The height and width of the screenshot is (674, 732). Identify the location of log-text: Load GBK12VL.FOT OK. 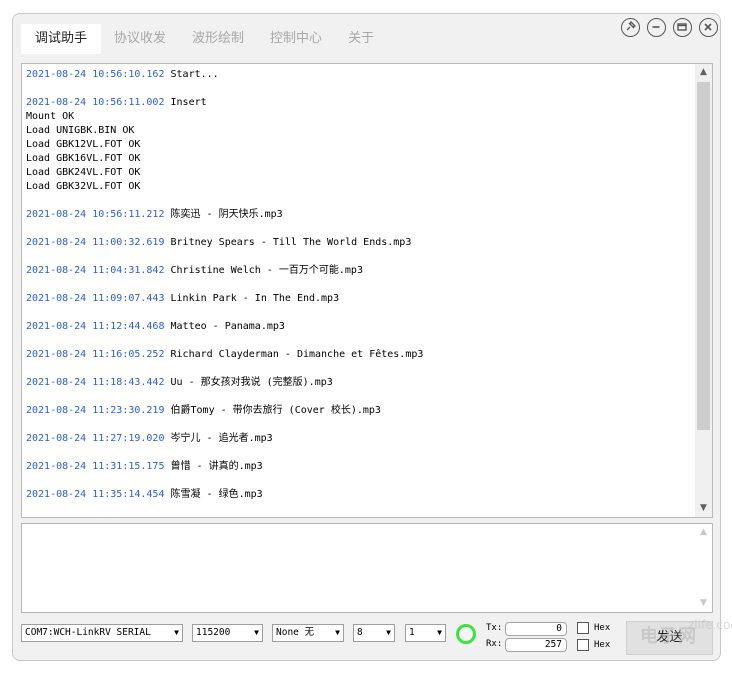
(83, 144).